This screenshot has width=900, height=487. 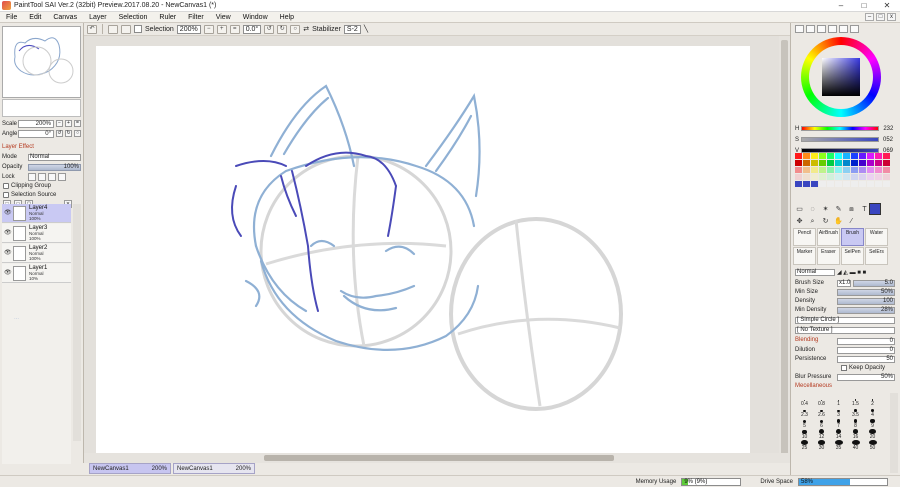 What do you see at coordinates (825, 221) in the screenshot?
I see `rotate-icon: ↻` at bounding box center [825, 221].